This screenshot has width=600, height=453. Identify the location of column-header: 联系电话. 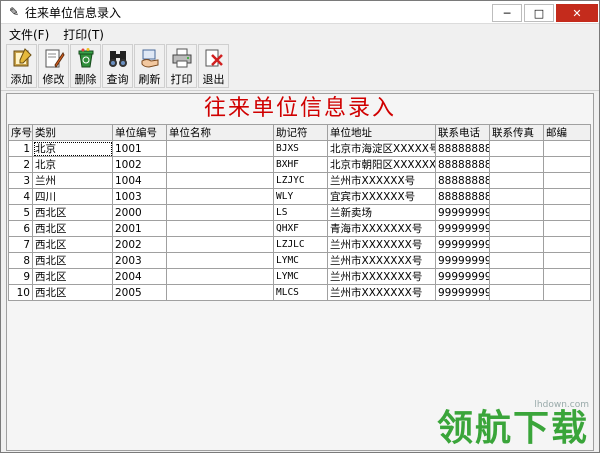
(462, 132).